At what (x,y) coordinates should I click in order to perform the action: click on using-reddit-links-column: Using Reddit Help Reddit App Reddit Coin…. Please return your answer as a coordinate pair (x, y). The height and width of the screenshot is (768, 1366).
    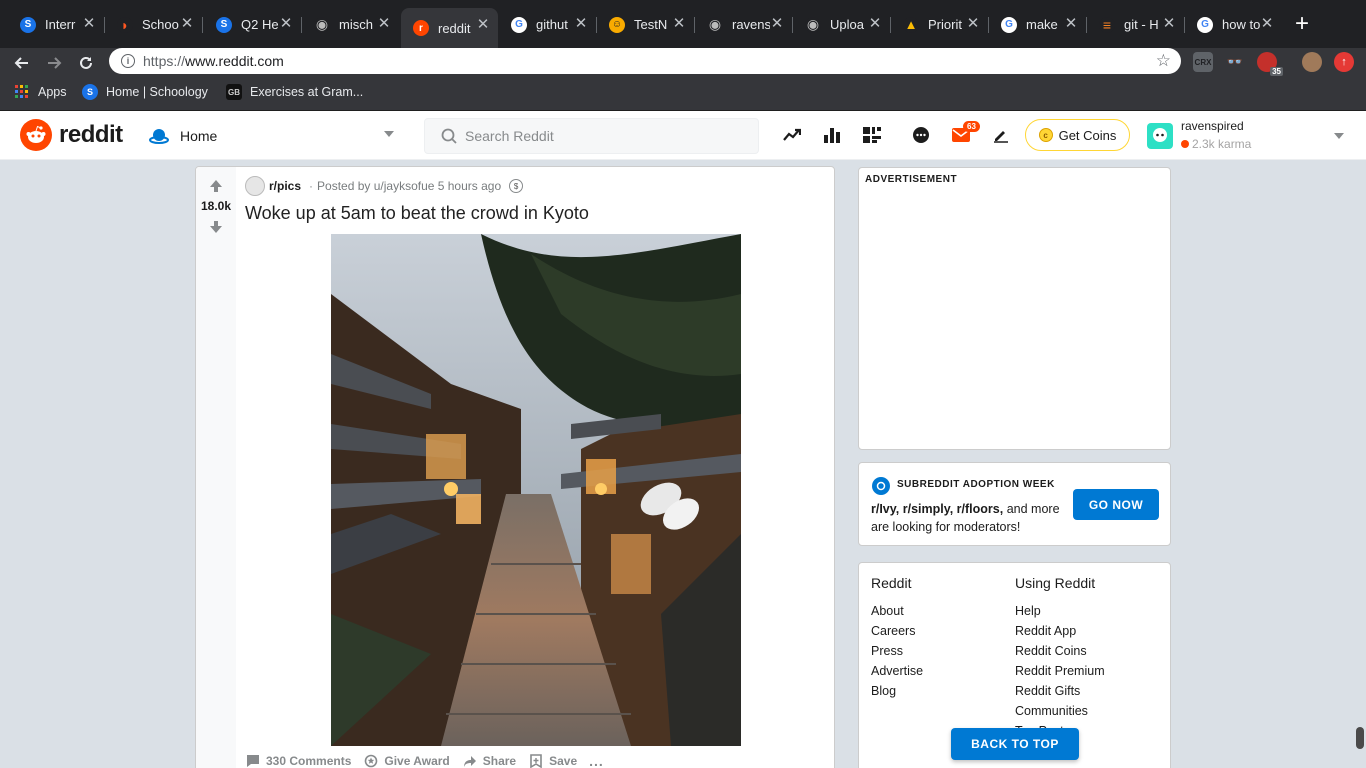
    Looking at the image, I should click on (1060, 658).